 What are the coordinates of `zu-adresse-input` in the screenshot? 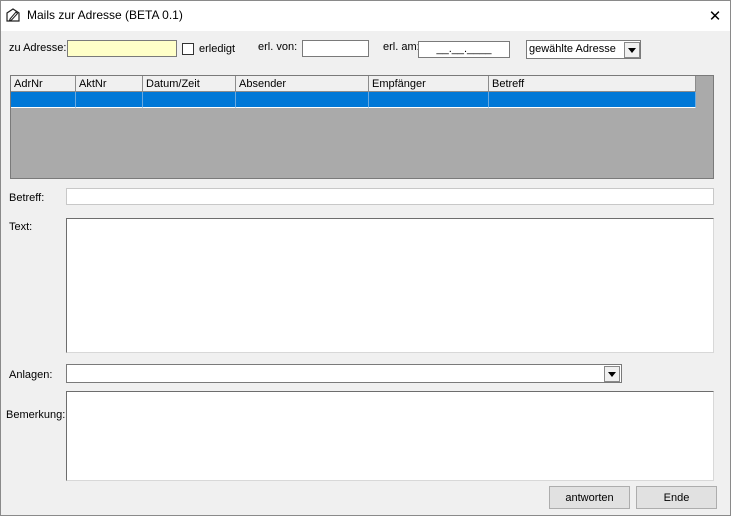 It's located at (122, 48).